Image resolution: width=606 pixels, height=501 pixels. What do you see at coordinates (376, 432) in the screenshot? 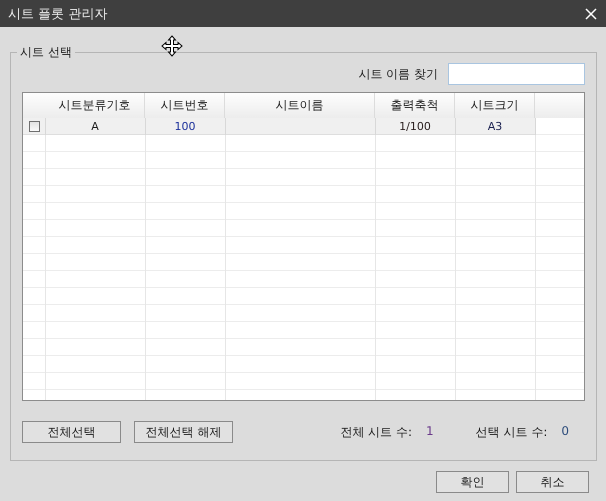
I see `count-label: 전체 시트 수:` at bounding box center [376, 432].